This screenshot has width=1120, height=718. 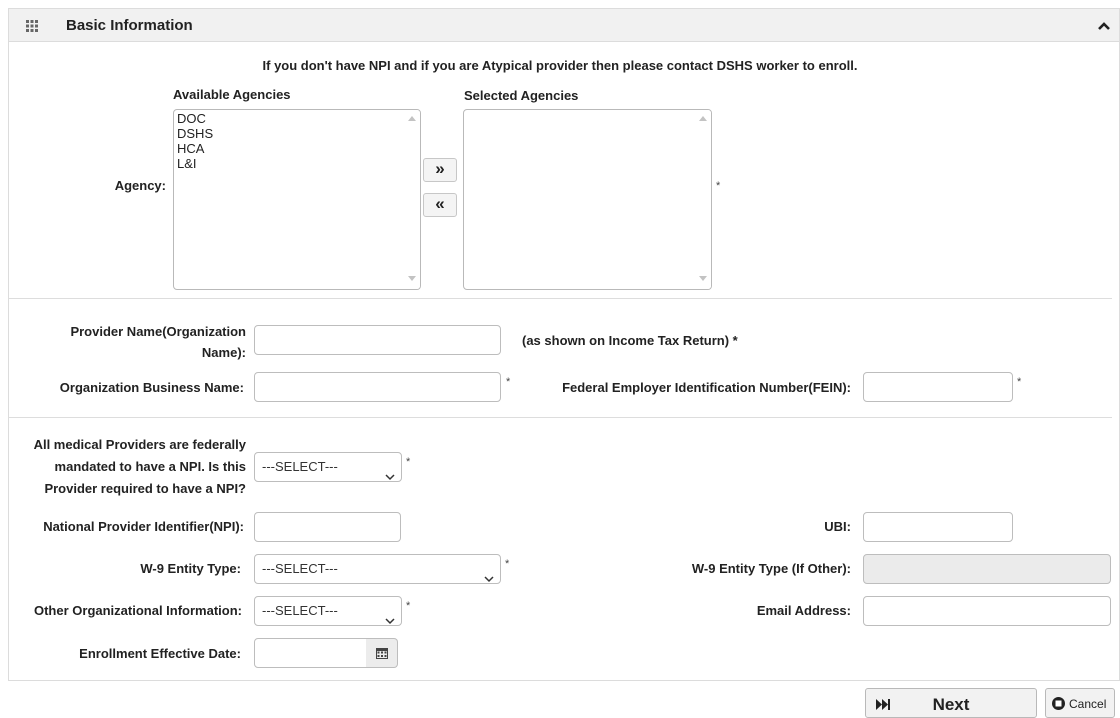 I want to click on remove-agency-button: «, so click(x=440, y=205).